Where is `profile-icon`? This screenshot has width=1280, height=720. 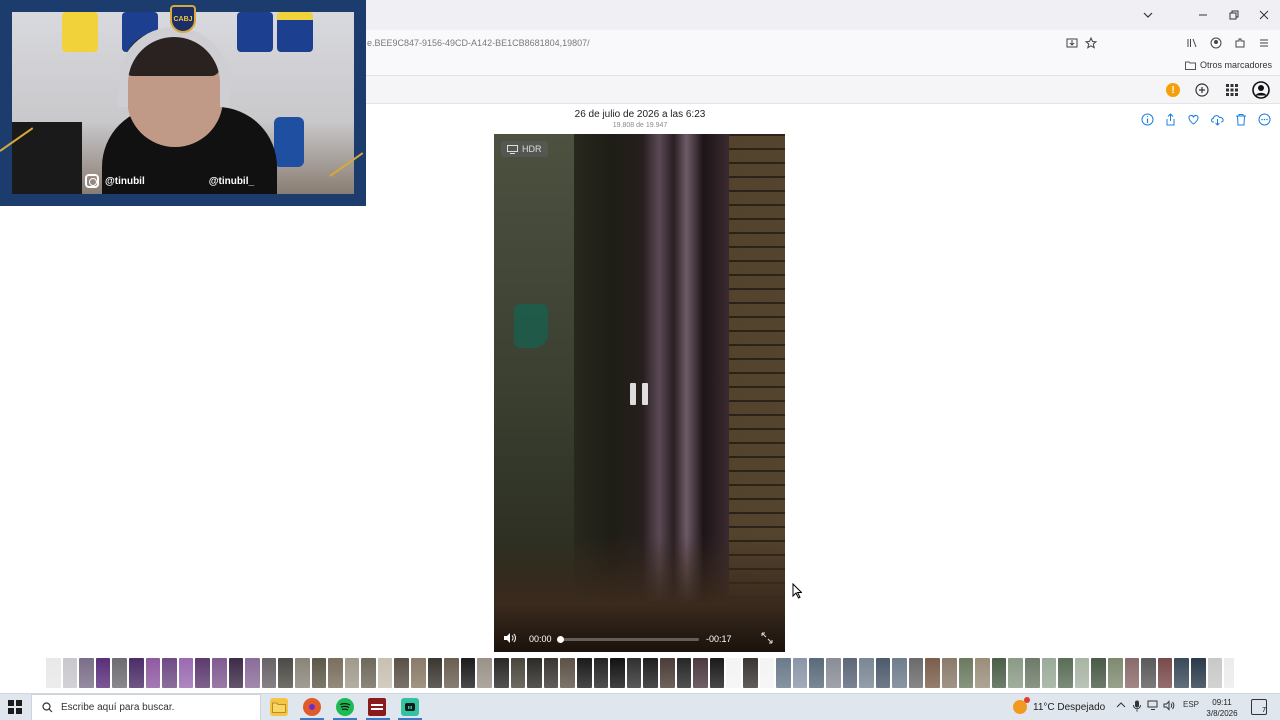 profile-icon is located at coordinates (1261, 90).